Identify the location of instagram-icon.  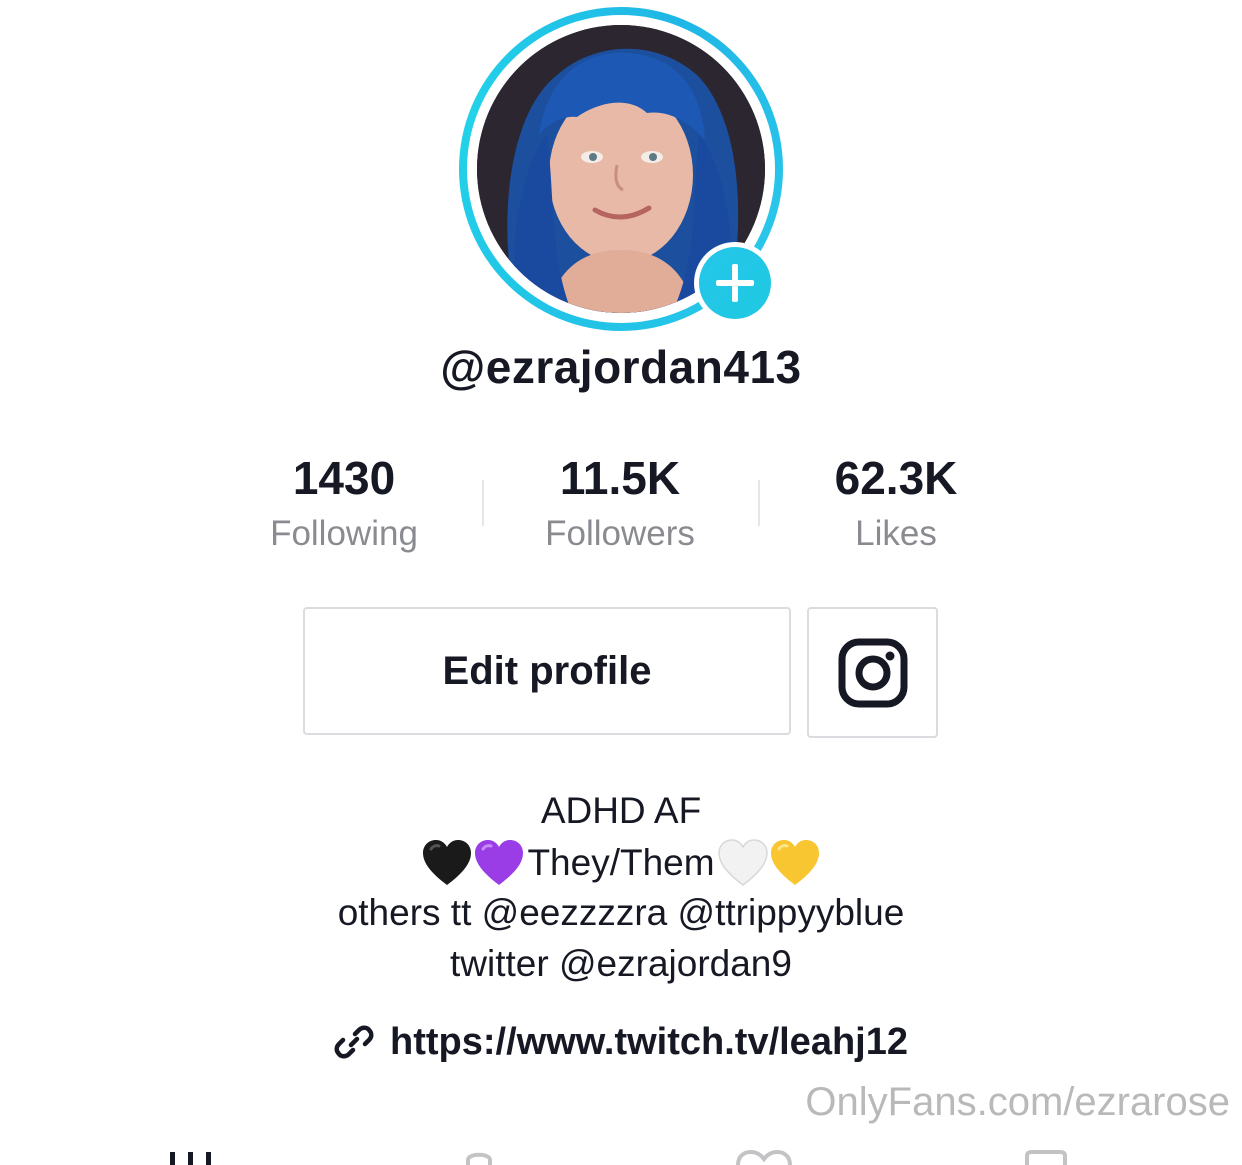
(873, 673).